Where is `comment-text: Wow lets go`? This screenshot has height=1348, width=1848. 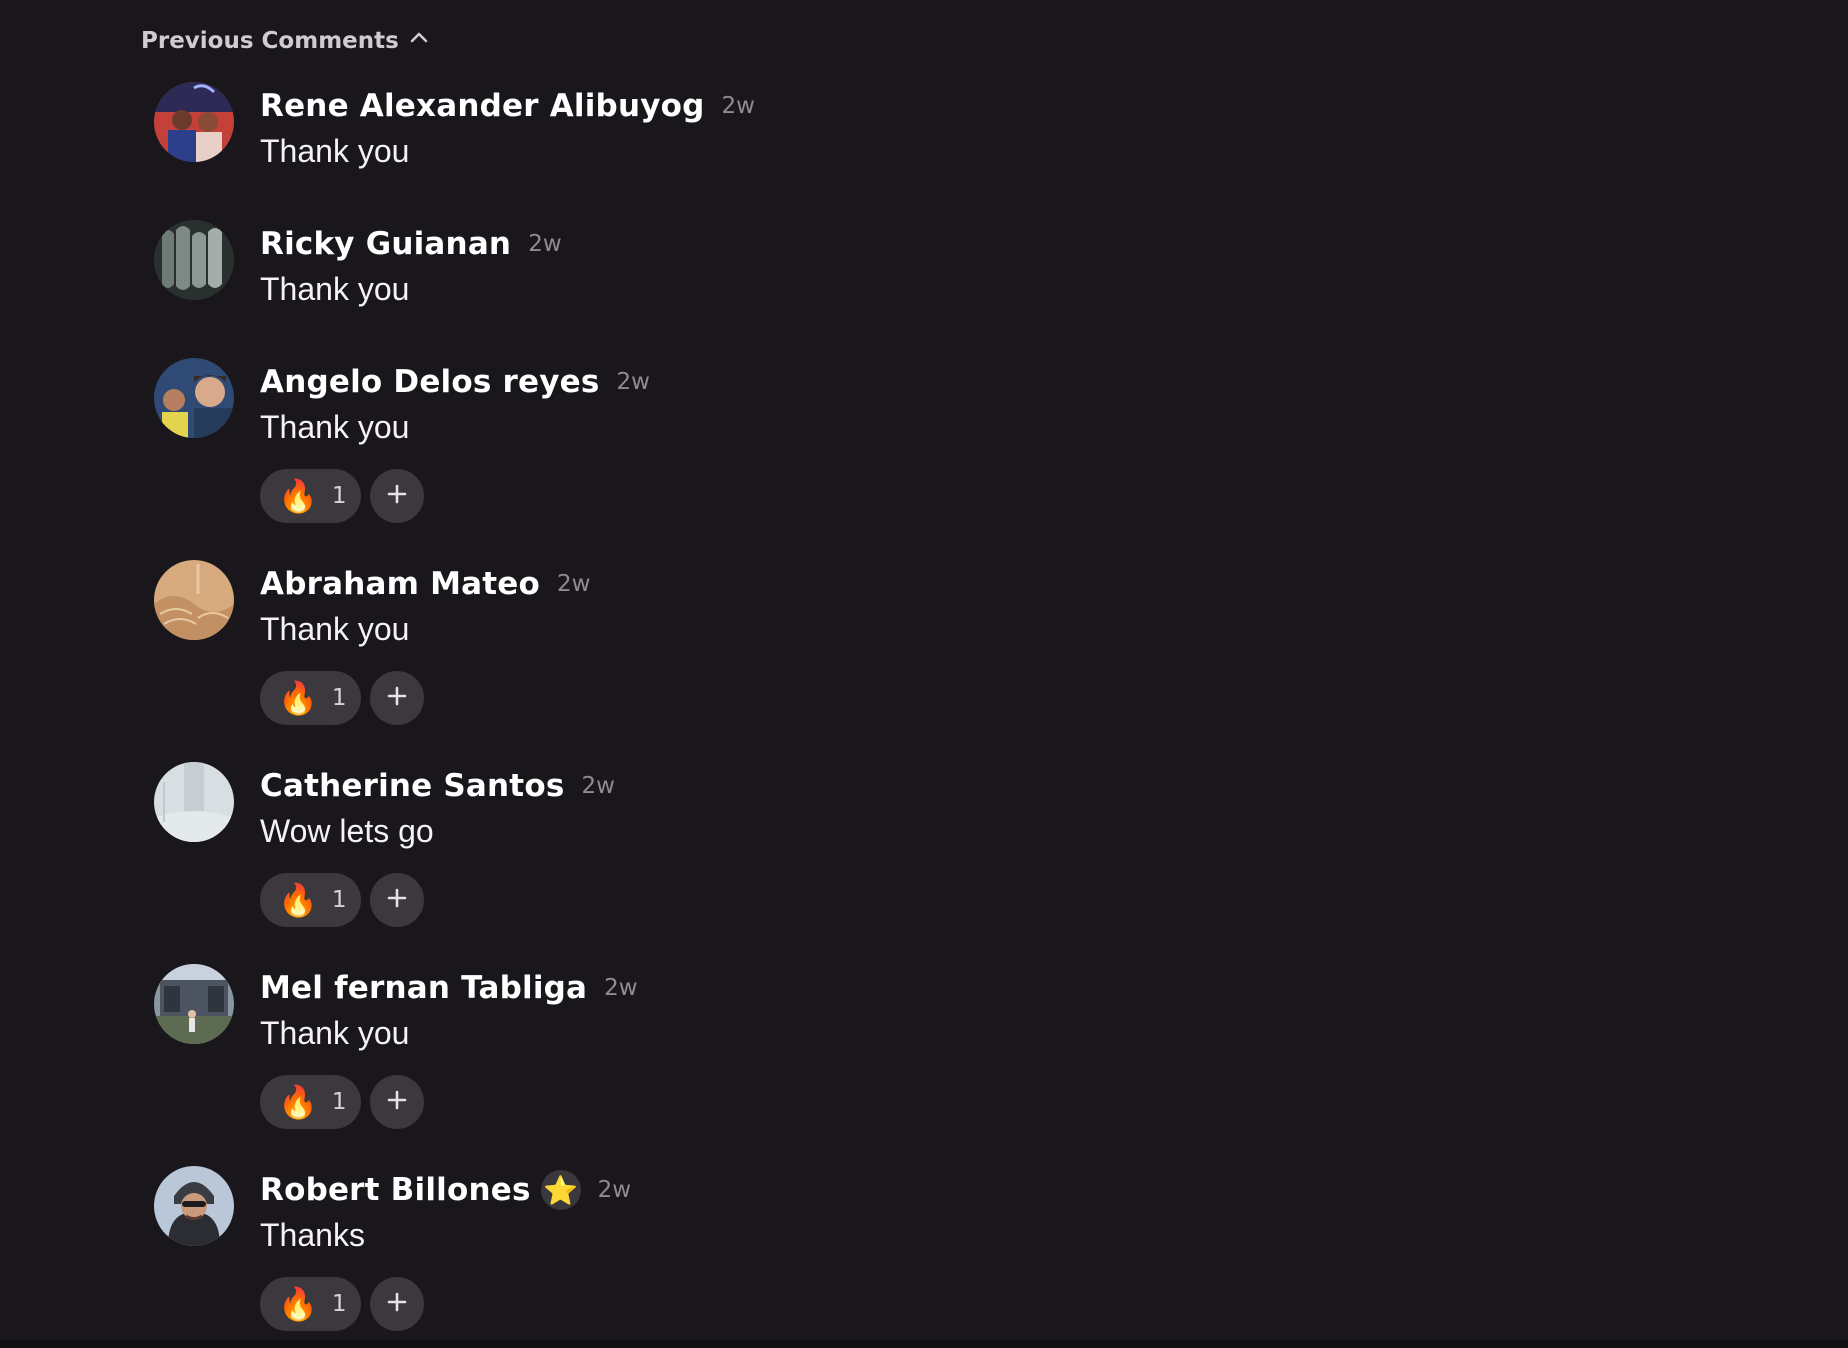
comment-text: Wow lets go is located at coordinates (347, 831).